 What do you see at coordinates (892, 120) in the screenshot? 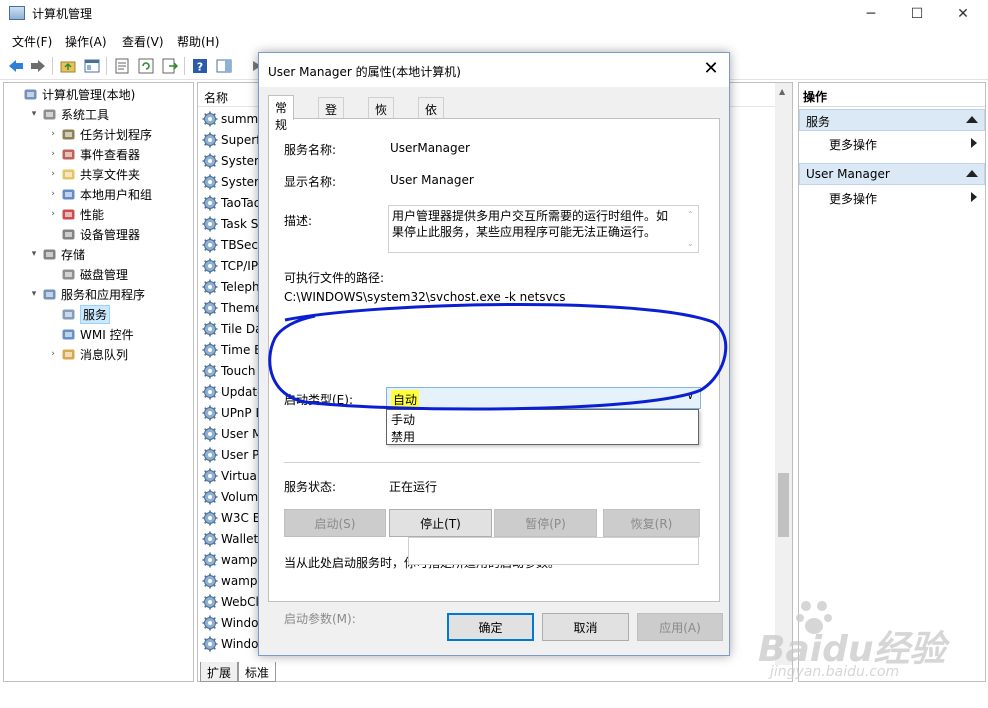
I see `action-group-services: 服务` at bounding box center [892, 120].